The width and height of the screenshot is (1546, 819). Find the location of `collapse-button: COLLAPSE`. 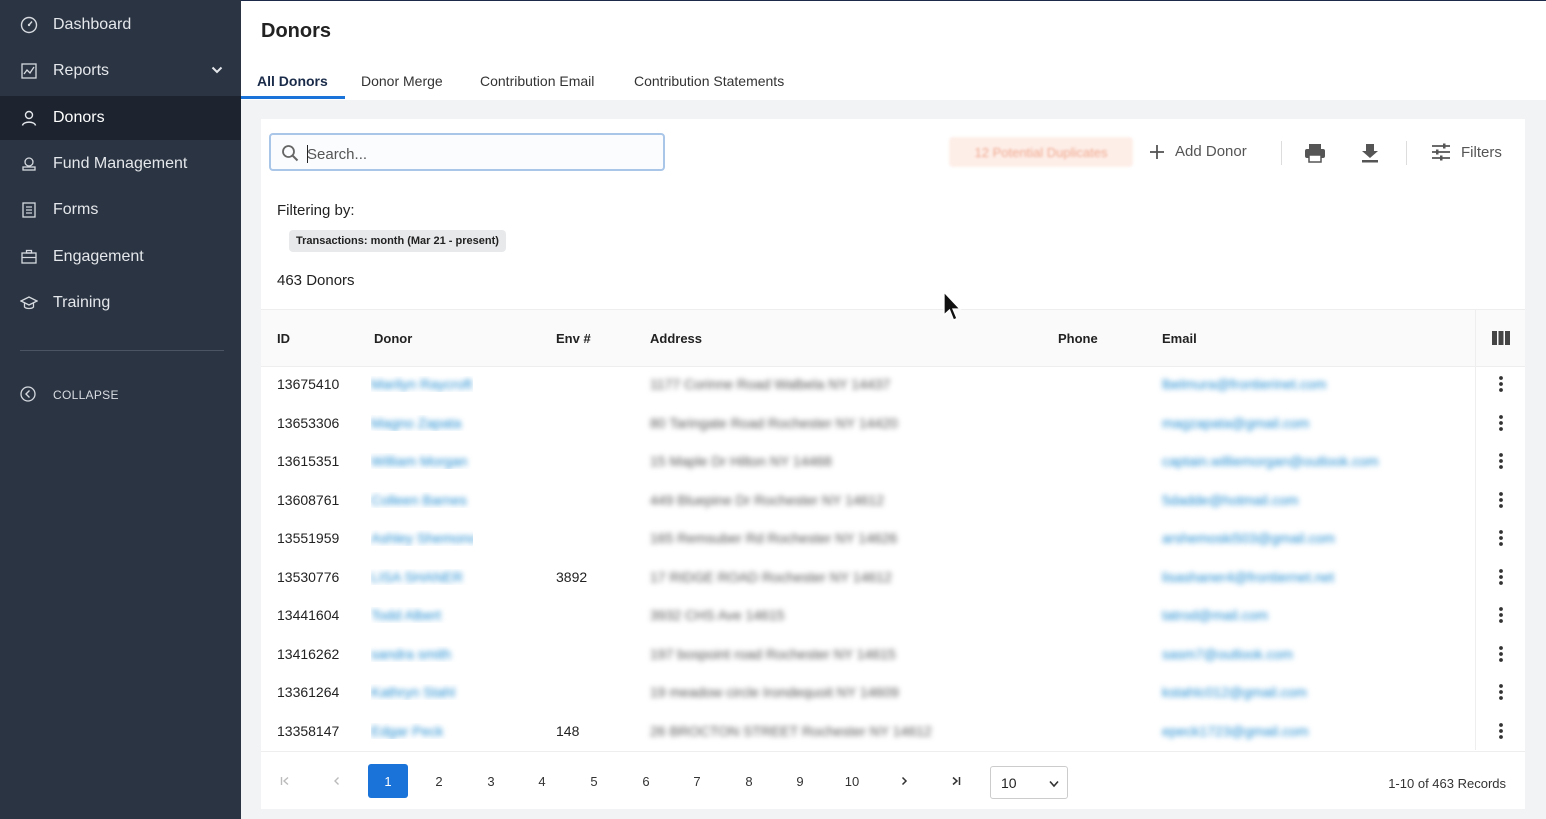

collapse-button: COLLAPSE is located at coordinates (120, 395).